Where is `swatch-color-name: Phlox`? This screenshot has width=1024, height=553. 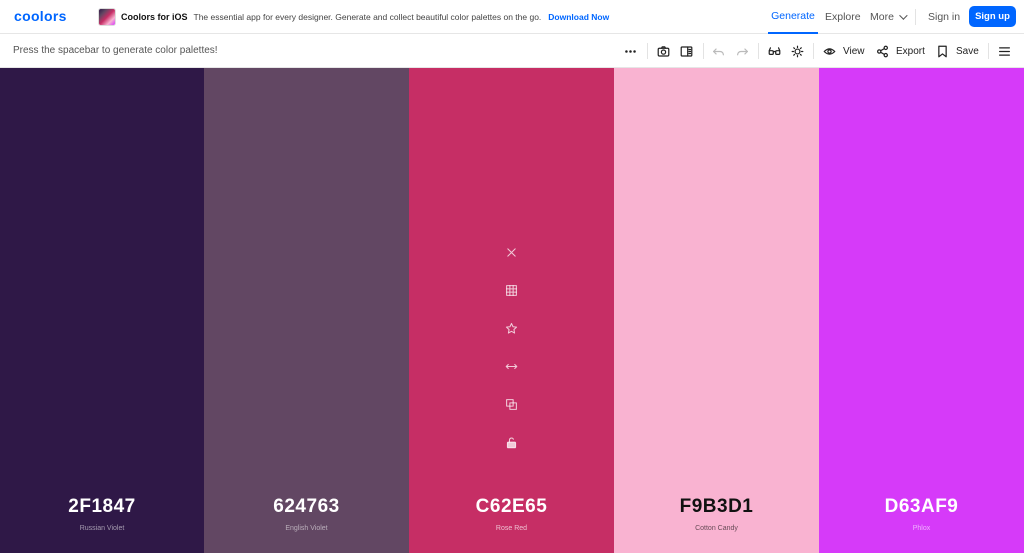 swatch-color-name: Phlox is located at coordinates (921, 528).